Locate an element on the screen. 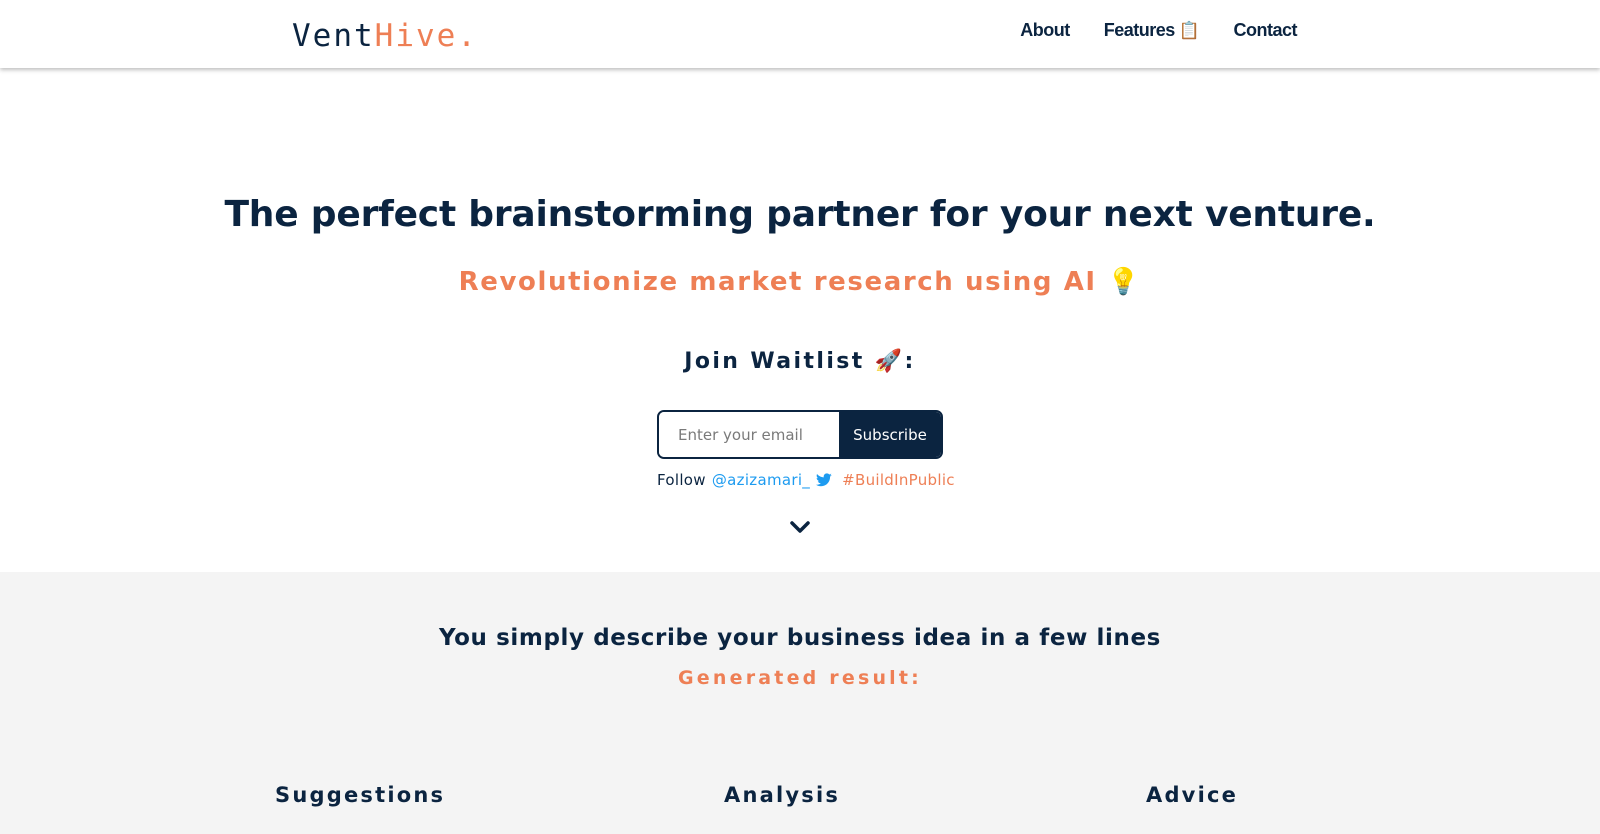  advice-heading: Advice is located at coordinates (1192, 795).